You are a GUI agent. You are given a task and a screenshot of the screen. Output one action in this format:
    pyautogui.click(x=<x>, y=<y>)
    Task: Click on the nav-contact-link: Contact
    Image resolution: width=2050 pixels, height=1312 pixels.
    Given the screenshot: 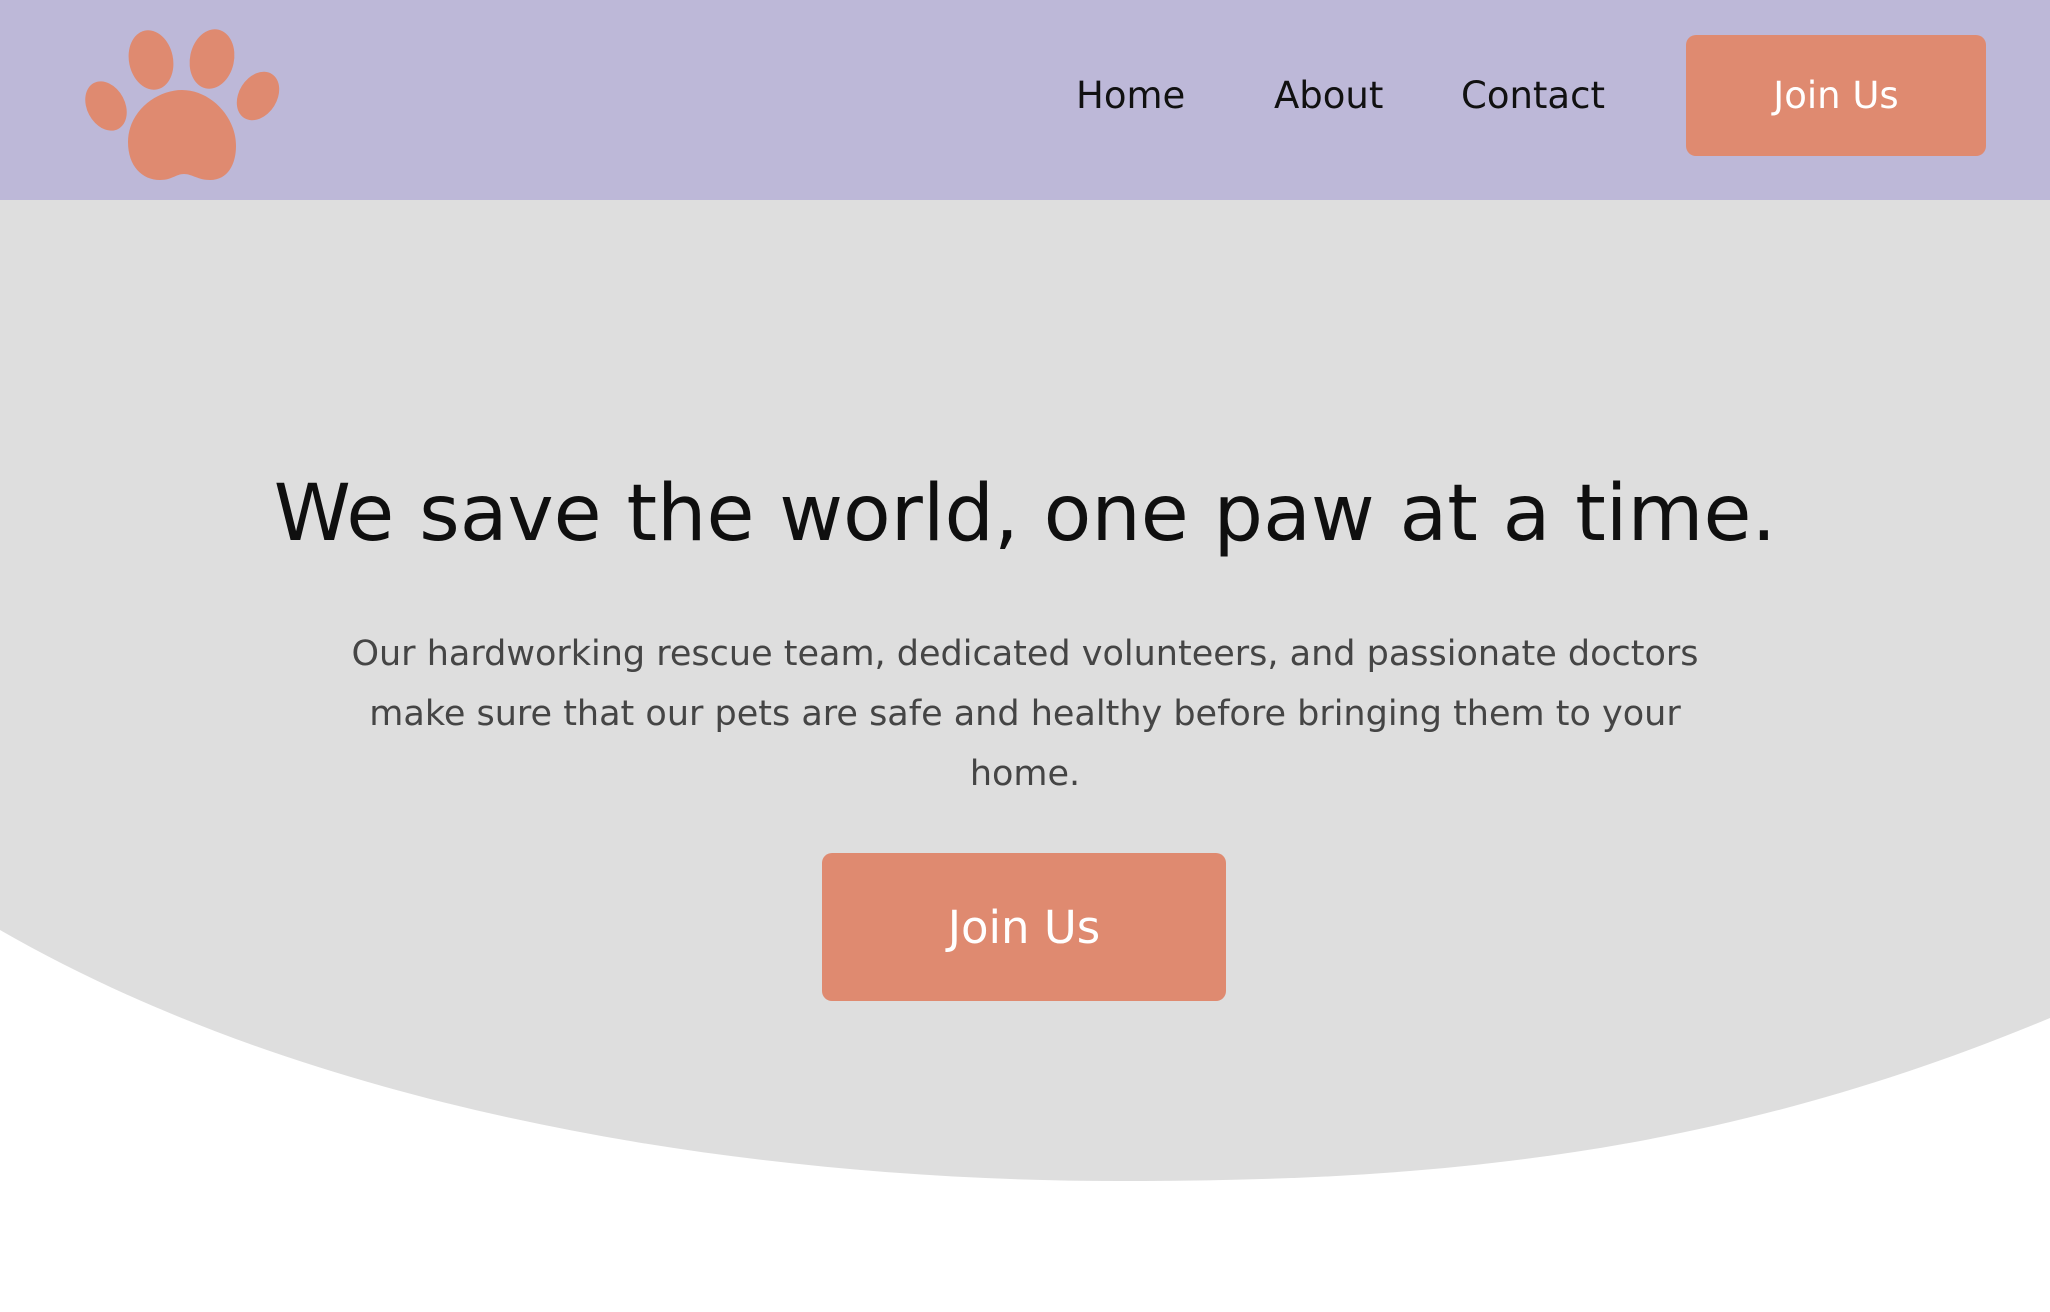 What is the action you would take?
    pyautogui.click(x=1533, y=96)
    